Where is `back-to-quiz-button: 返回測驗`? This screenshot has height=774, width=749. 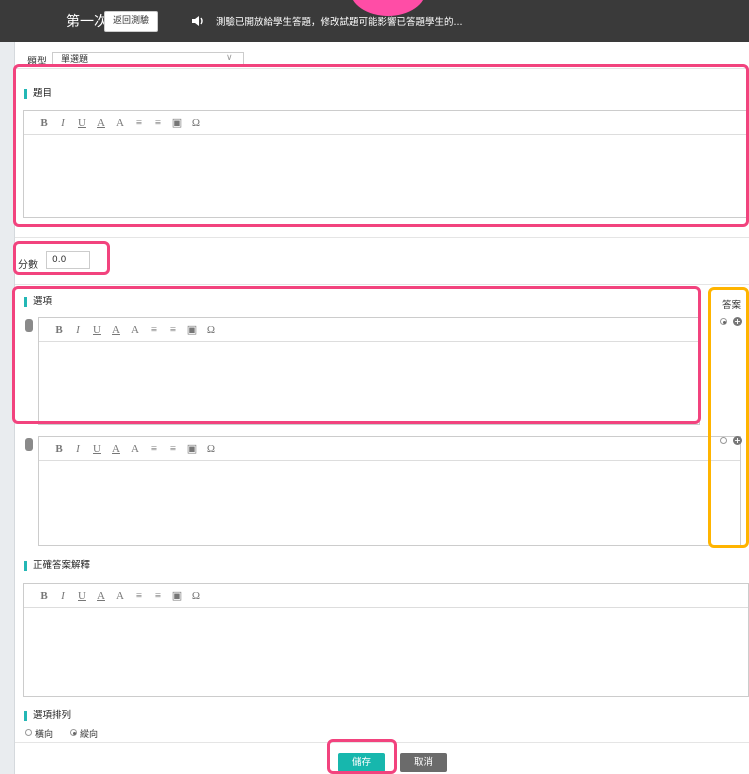 back-to-quiz-button: 返回測驗 is located at coordinates (131, 21).